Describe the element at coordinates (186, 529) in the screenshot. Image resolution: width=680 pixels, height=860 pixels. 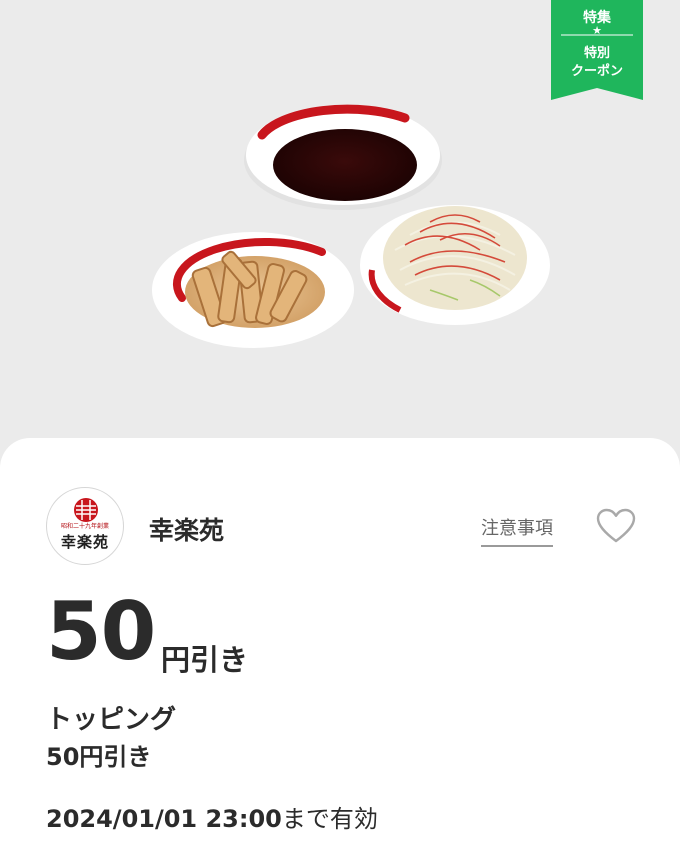
I see `shop-name: 幸楽苑` at that location.